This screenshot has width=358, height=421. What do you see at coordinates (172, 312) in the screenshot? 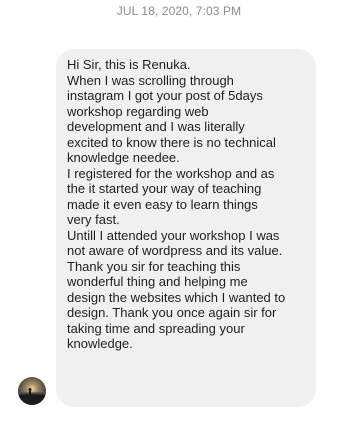
I see `message-line: design. Thank you once again sir for` at bounding box center [172, 312].